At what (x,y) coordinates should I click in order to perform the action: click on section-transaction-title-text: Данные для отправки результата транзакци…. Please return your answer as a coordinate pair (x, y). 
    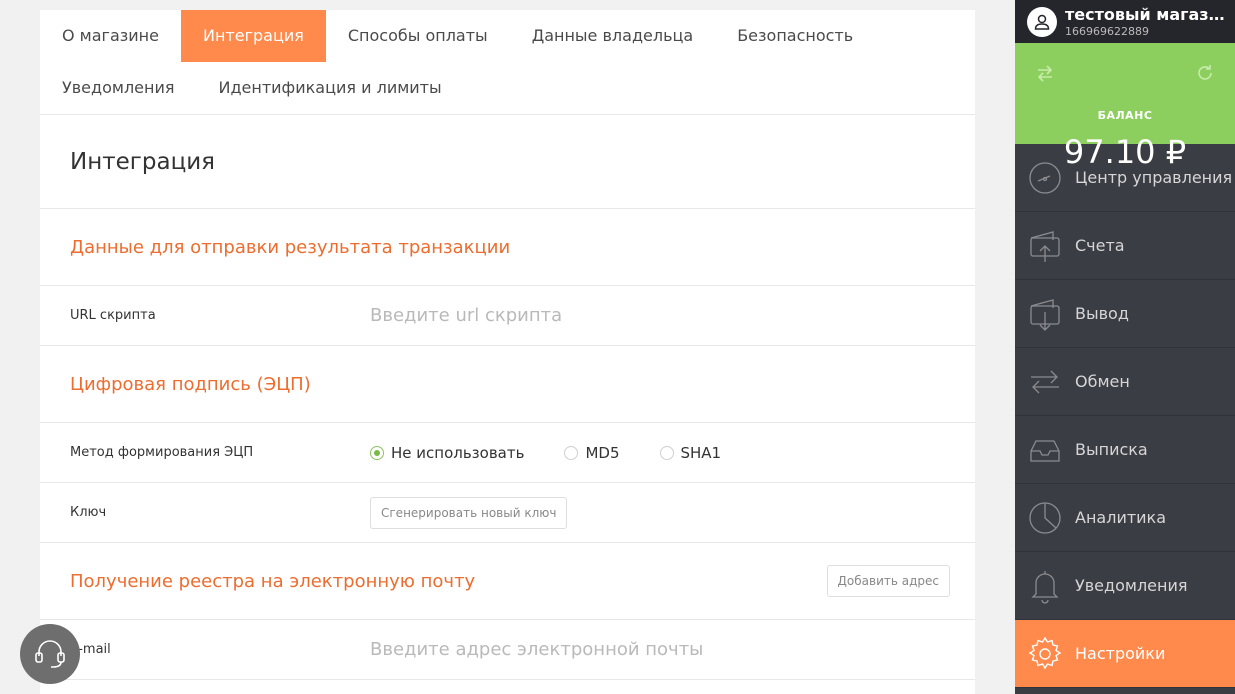
    Looking at the image, I should click on (290, 247).